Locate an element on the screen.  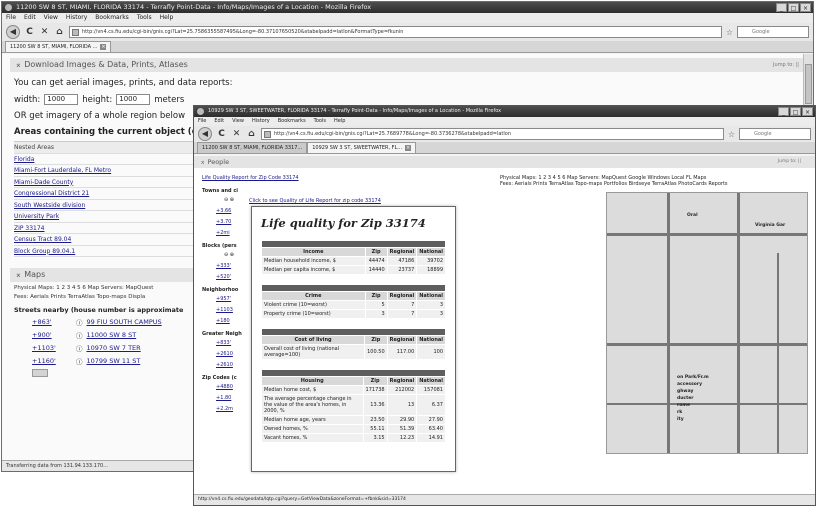
national-value: 63.40 is located at coordinates (431, 429).